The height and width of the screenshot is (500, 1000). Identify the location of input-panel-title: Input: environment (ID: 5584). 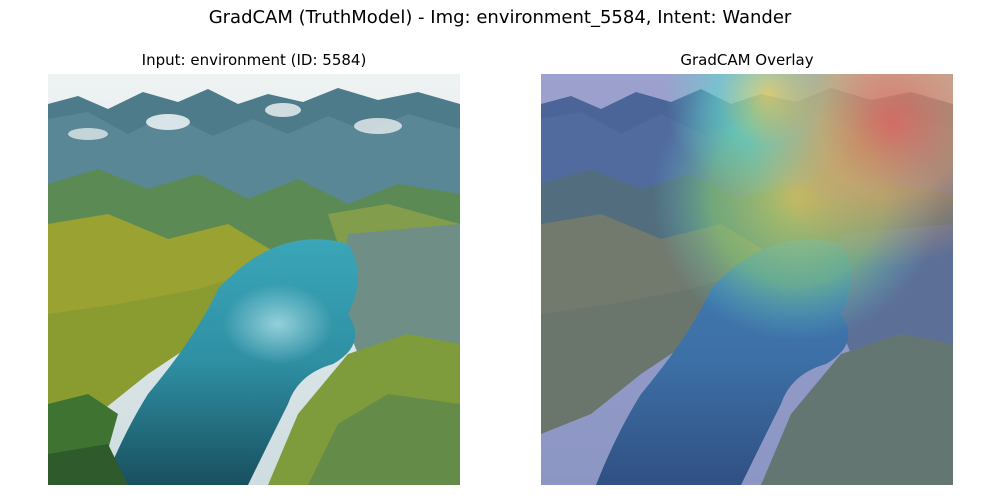
(254, 60).